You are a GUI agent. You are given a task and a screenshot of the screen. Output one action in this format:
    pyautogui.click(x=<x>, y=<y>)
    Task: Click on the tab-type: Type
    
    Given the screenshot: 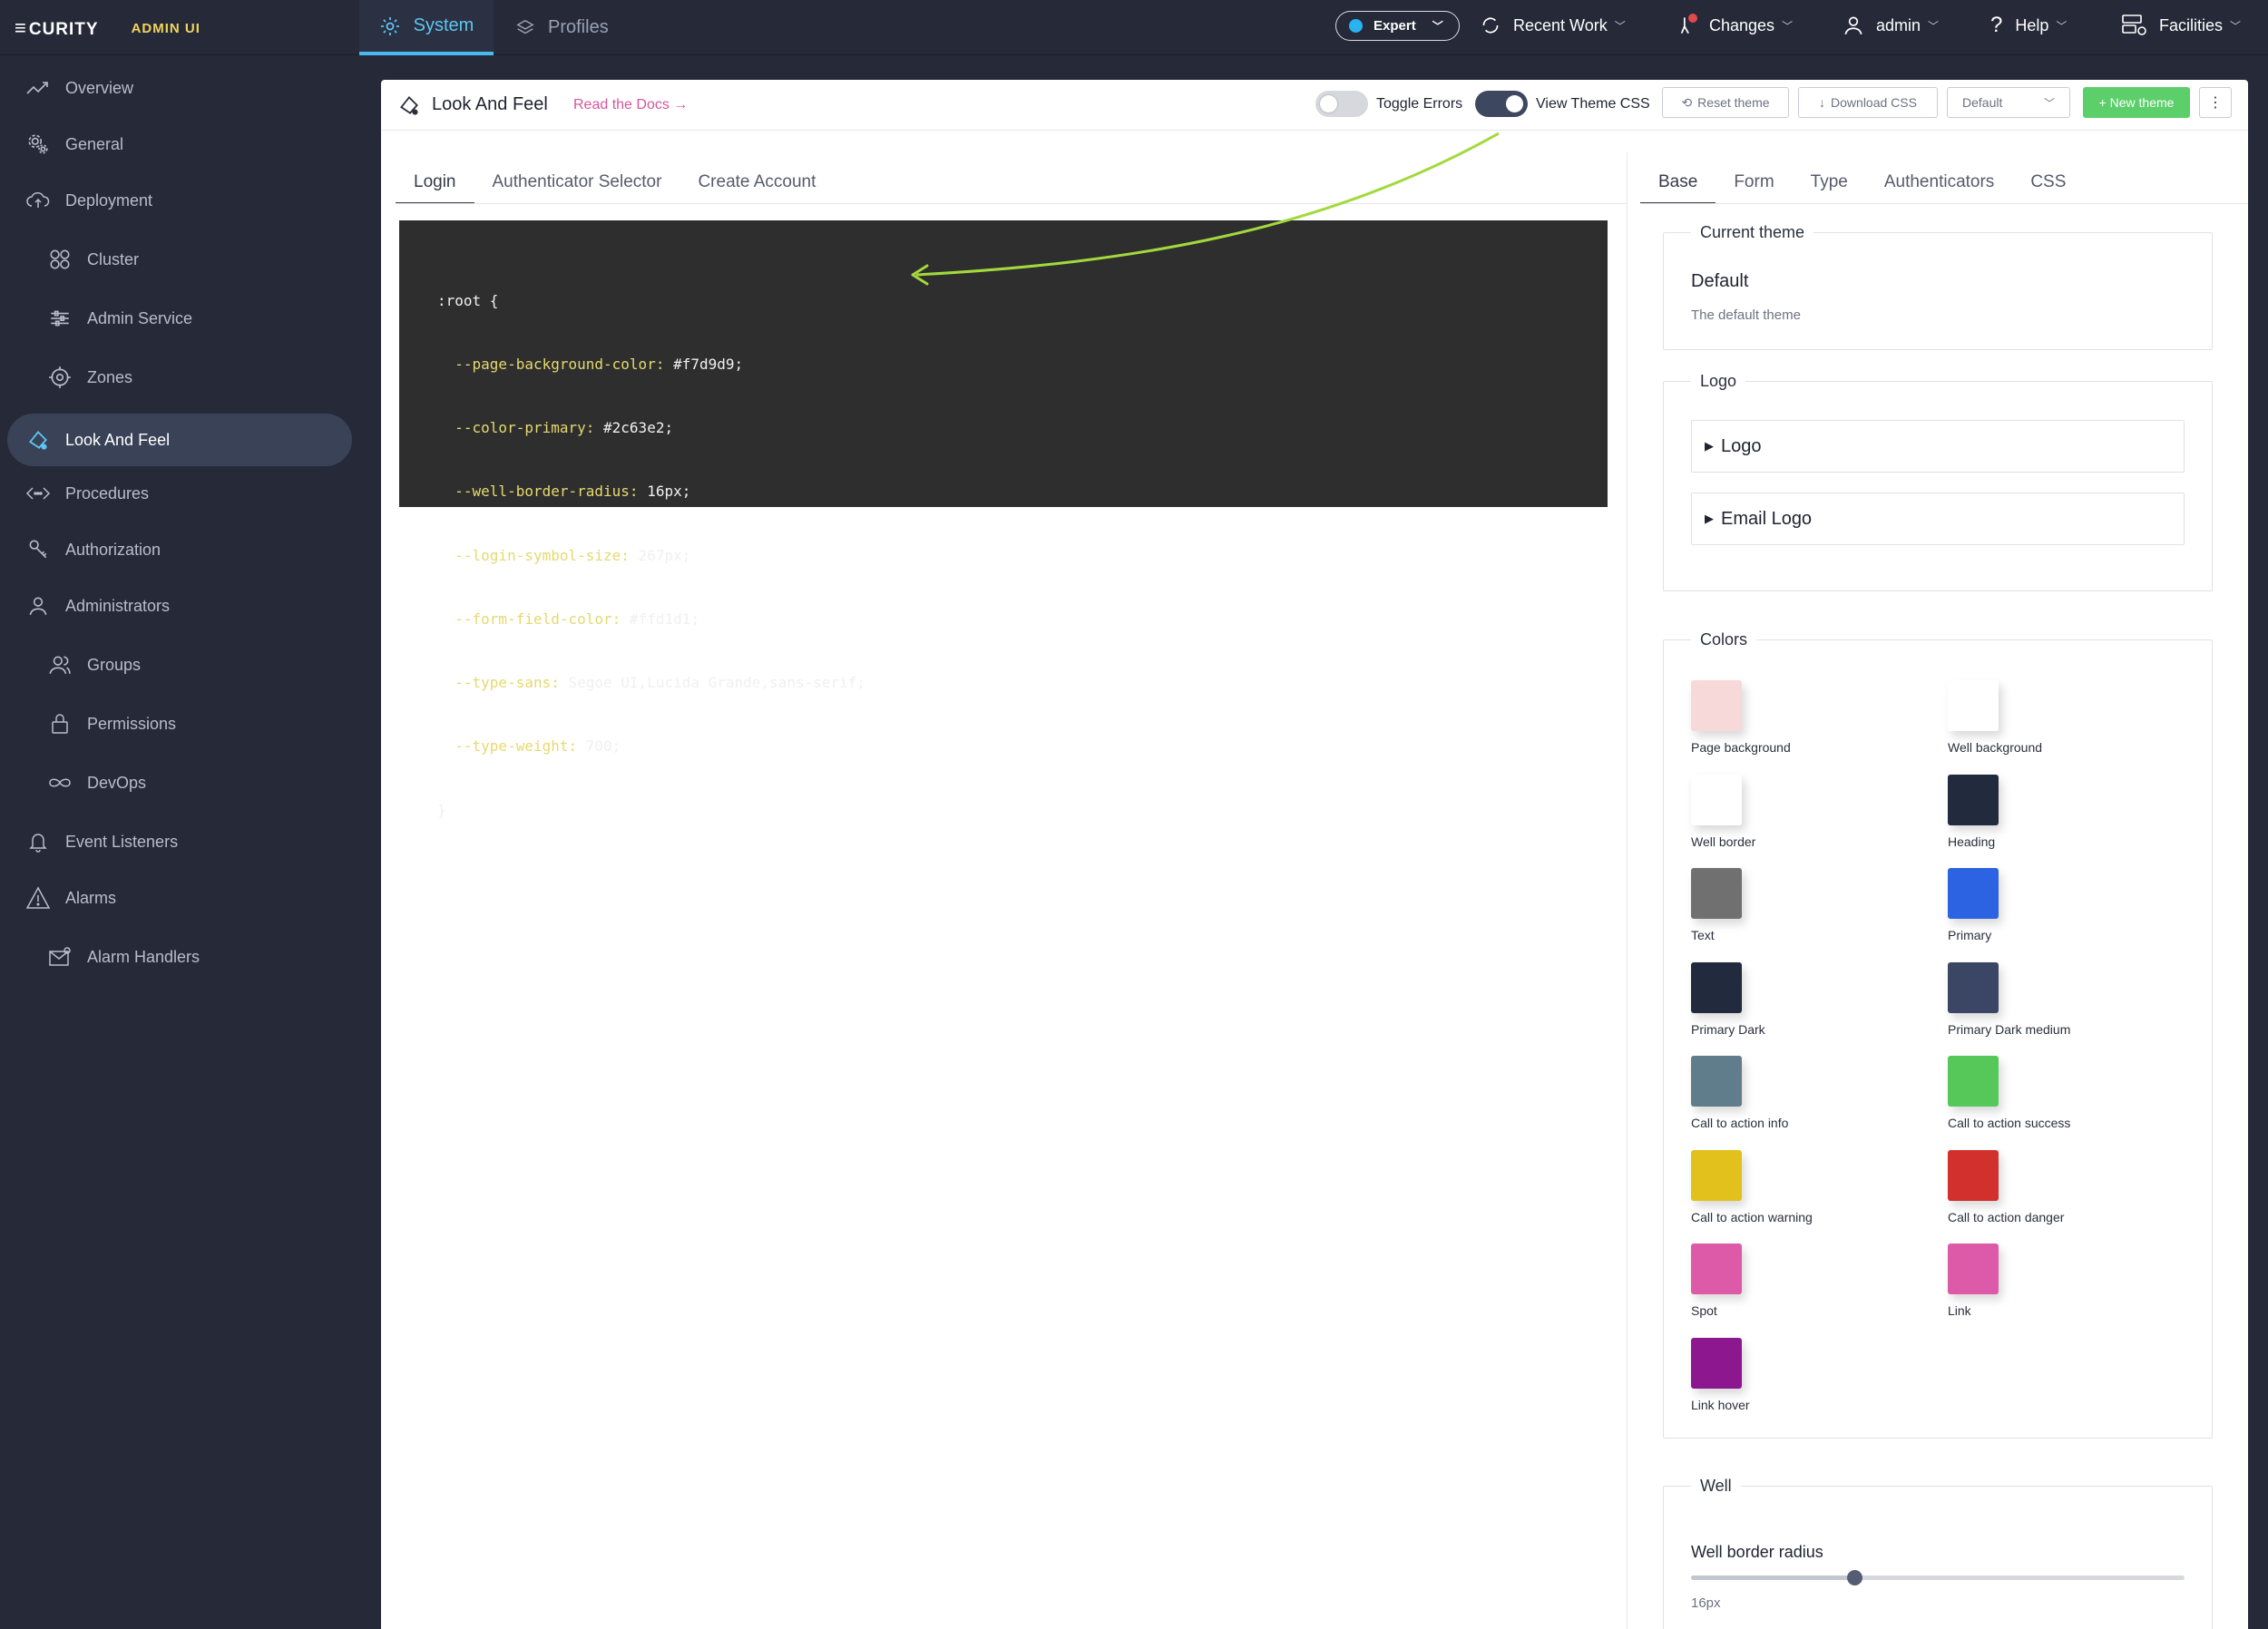 What is the action you would take?
    pyautogui.click(x=1830, y=188)
    